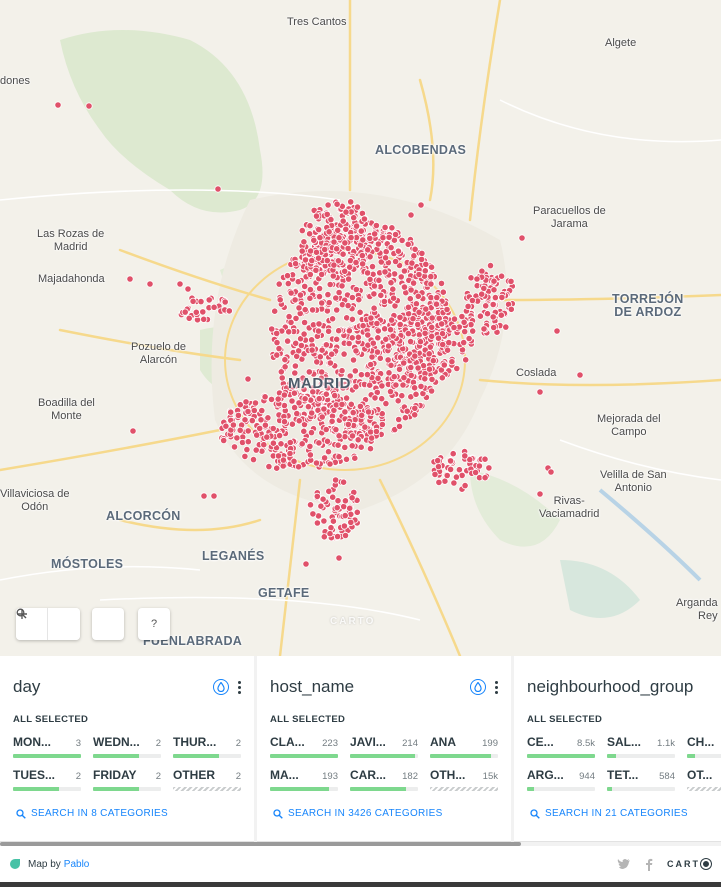 This screenshot has height=887, width=721. What do you see at coordinates (464, 779) in the screenshot?
I see `category-item: OTH... 15k` at bounding box center [464, 779].